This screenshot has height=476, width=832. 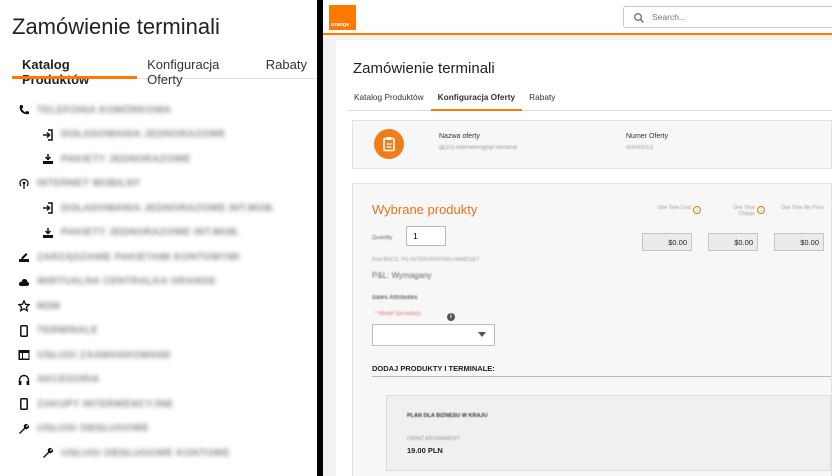 I want to click on catalog-item: TERMINALE, so click(x=167, y=331).